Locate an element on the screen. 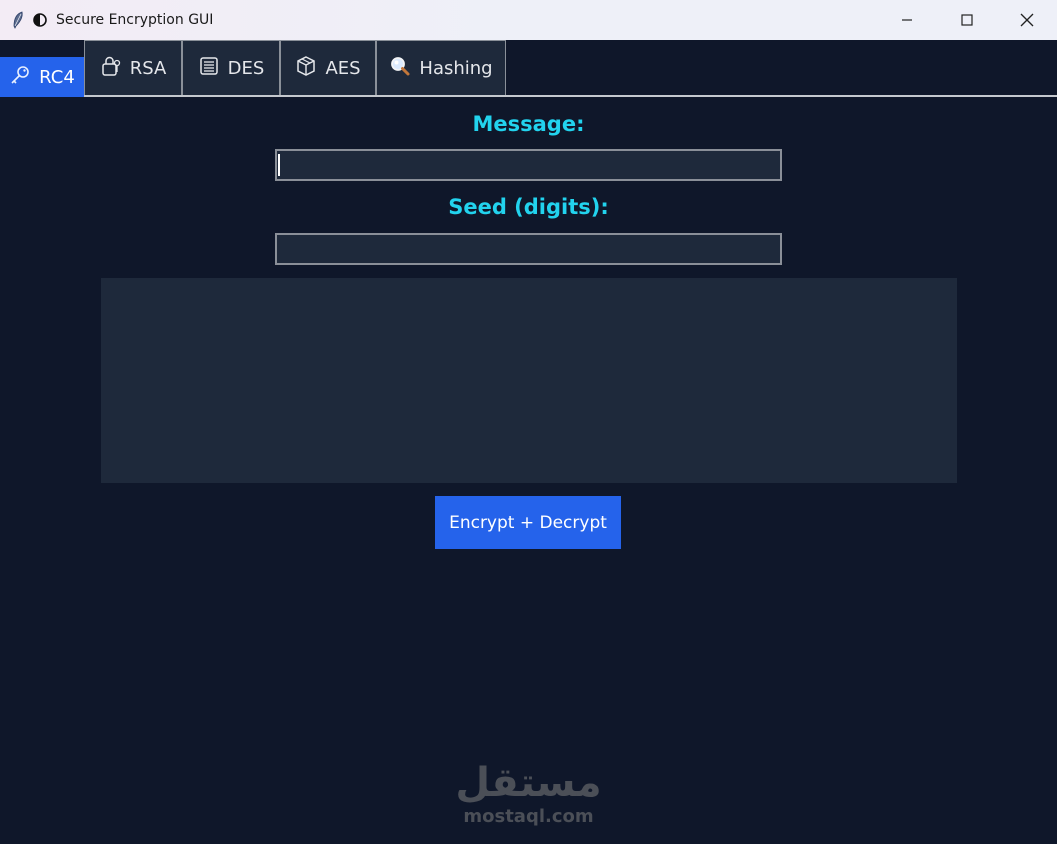 The height and width of the screenshot is (844, 1057). tab-aes: AES is located at coordinates (328, 67).